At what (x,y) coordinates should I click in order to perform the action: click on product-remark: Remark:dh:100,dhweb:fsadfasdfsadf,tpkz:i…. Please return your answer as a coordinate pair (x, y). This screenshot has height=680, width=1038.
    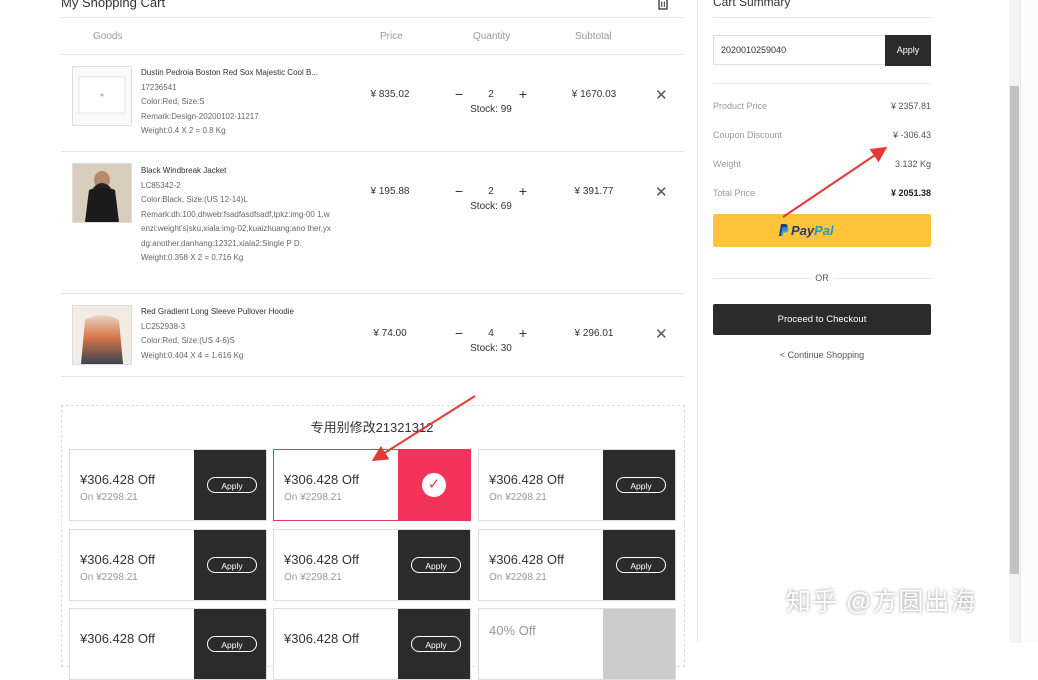
    Looking at the image, I should click on (236, 228).